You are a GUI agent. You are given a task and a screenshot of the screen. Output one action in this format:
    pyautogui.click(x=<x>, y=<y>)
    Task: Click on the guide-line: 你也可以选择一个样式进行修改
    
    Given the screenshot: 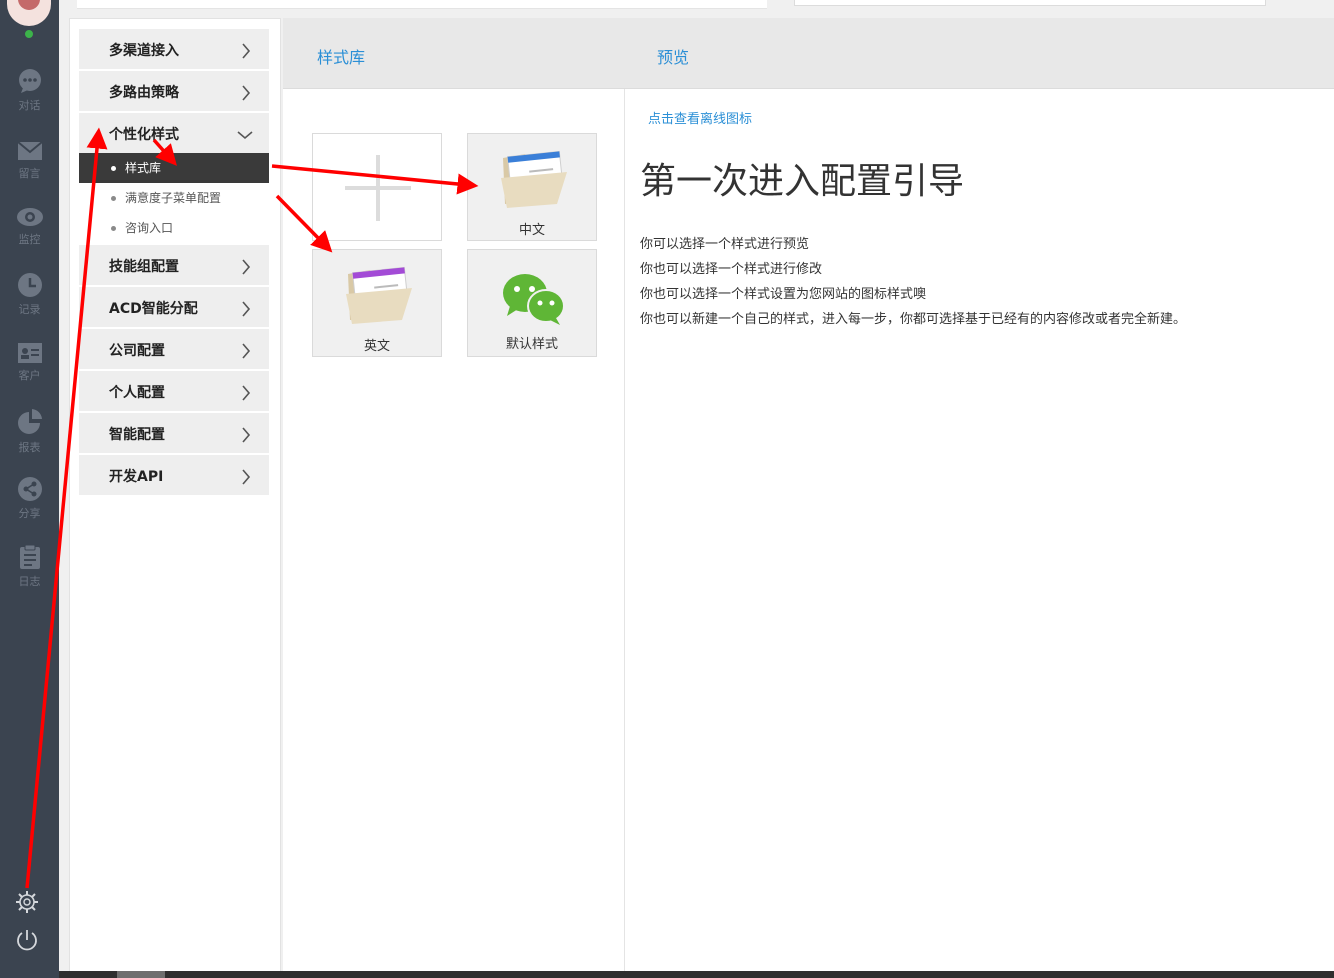 What is the action you would take?
    pyautogui.click(x=731, y=269)
    